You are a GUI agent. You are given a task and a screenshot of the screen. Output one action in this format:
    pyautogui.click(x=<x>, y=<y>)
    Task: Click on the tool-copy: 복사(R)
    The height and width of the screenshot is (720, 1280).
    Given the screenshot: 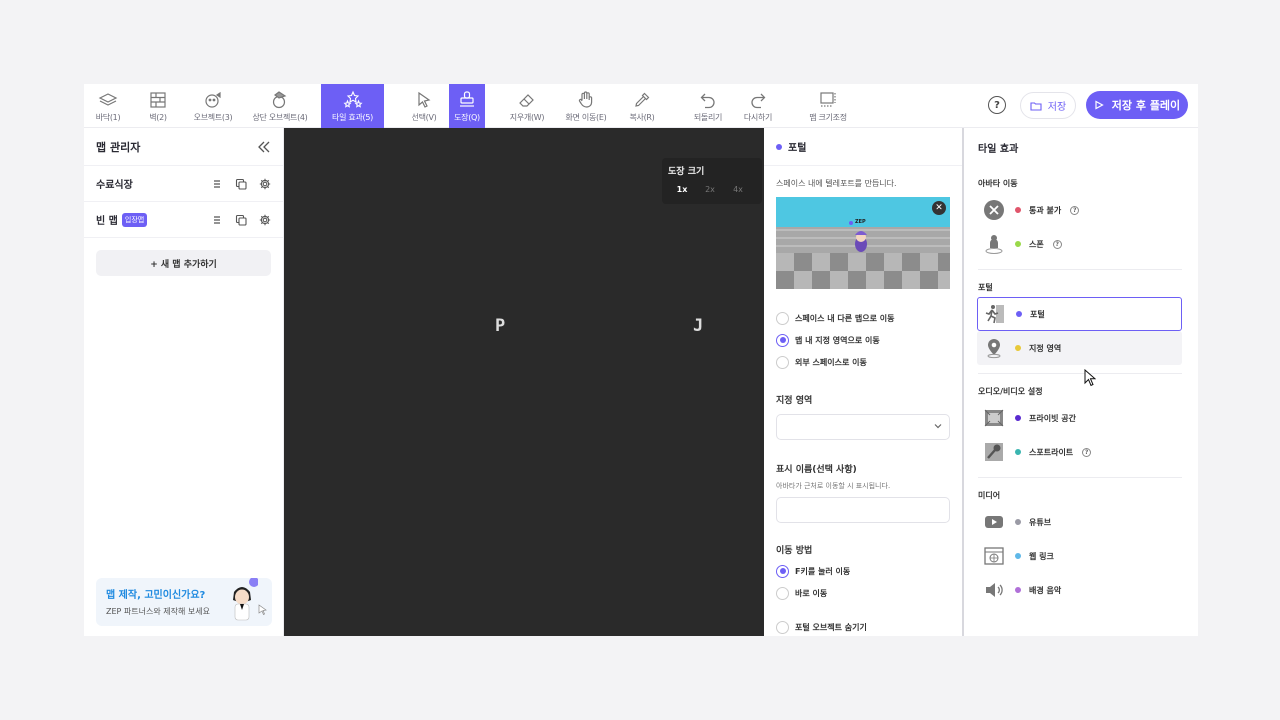 What is the action you would take?
    pyautogui.click(x=642, y=106)
    